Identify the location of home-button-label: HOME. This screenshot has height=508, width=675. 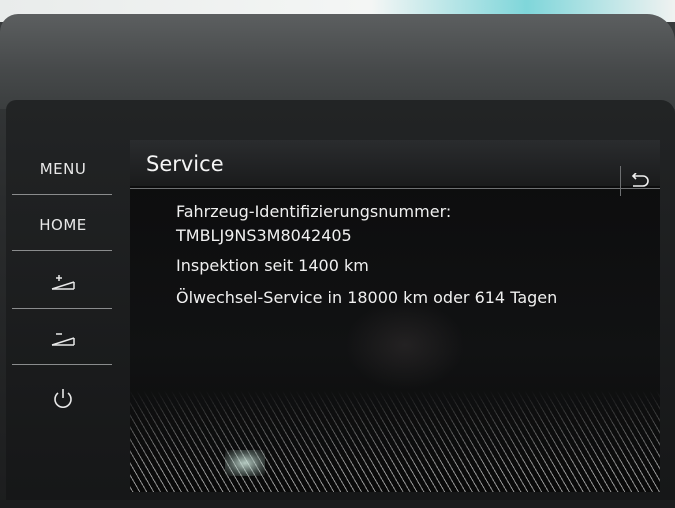
(63, 225).